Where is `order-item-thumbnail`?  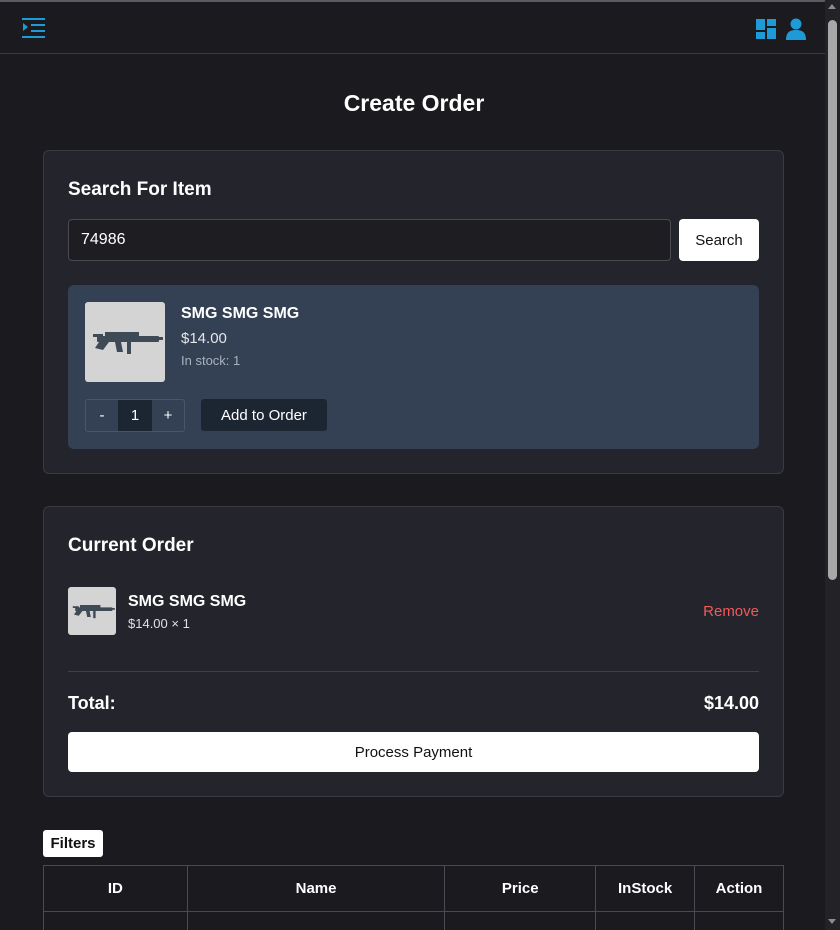 order-item-thumbnail is located at coordinates (92, 611).